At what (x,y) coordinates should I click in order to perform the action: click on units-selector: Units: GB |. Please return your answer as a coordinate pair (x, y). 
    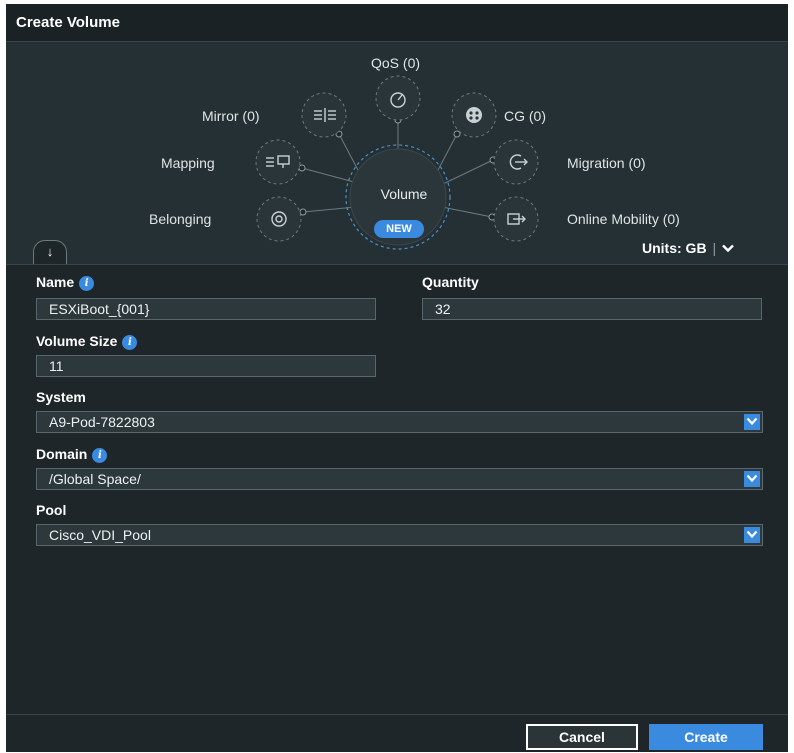
    Looking at the image, I should click on (688, 248).